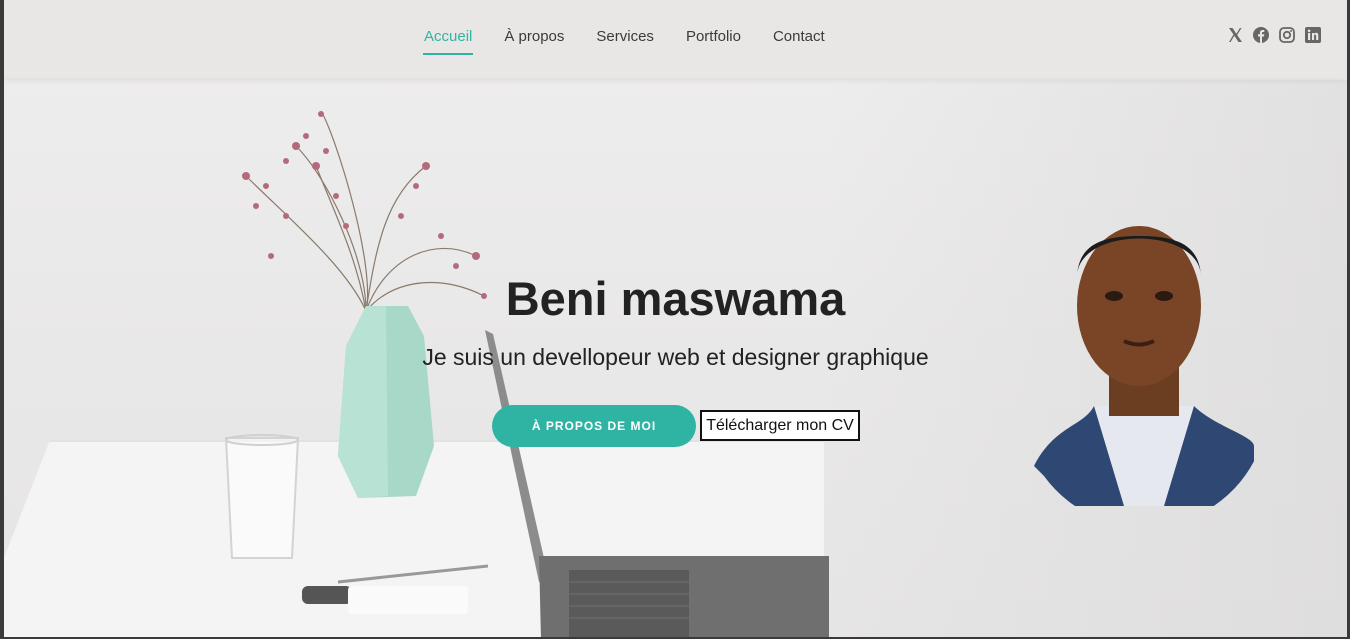 The image size is (1350, 639). Describe the element at coordinates (534, 37) in the screenshot. I see `nav-item-a-propos: À propos` at that location.